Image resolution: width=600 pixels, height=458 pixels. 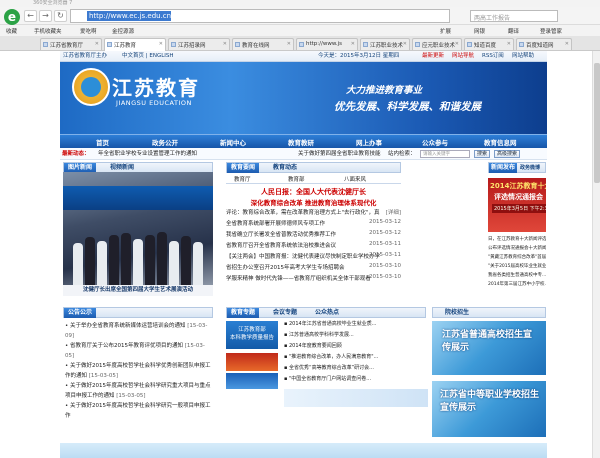 What do you see at coordinates (313, 256) in the screenshot?
I see `list-item: 【关注两会】中国教育报：沈健代表建议尽快制定职业学校办学 2015-03-11` at bounding box center [313, 256].